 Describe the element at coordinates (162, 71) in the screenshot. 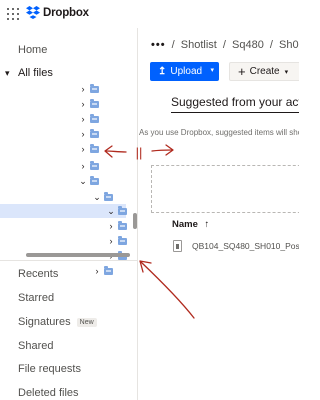

I see `upload-icon: ↥` at that location.